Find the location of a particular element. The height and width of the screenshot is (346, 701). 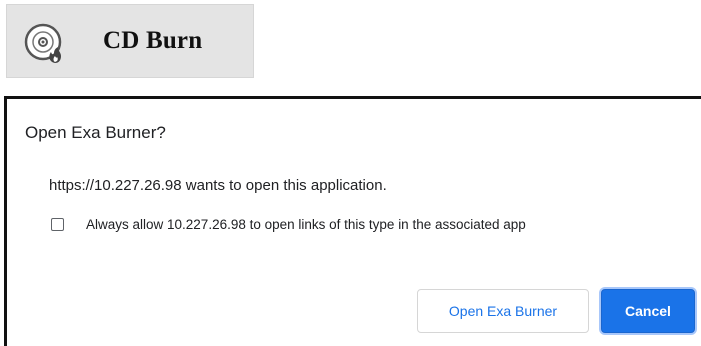

cancel-button: Cancel is located at coordinates (648, 311).